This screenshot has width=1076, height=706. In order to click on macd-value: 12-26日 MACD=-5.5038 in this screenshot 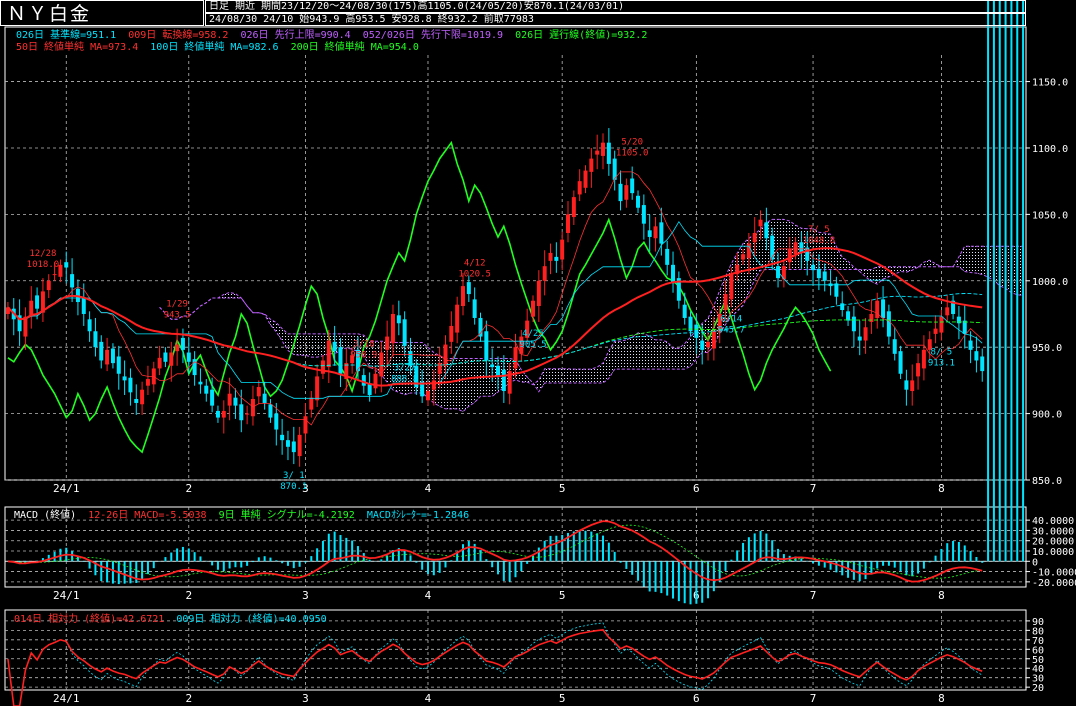, I will do `click(147, 515)`.